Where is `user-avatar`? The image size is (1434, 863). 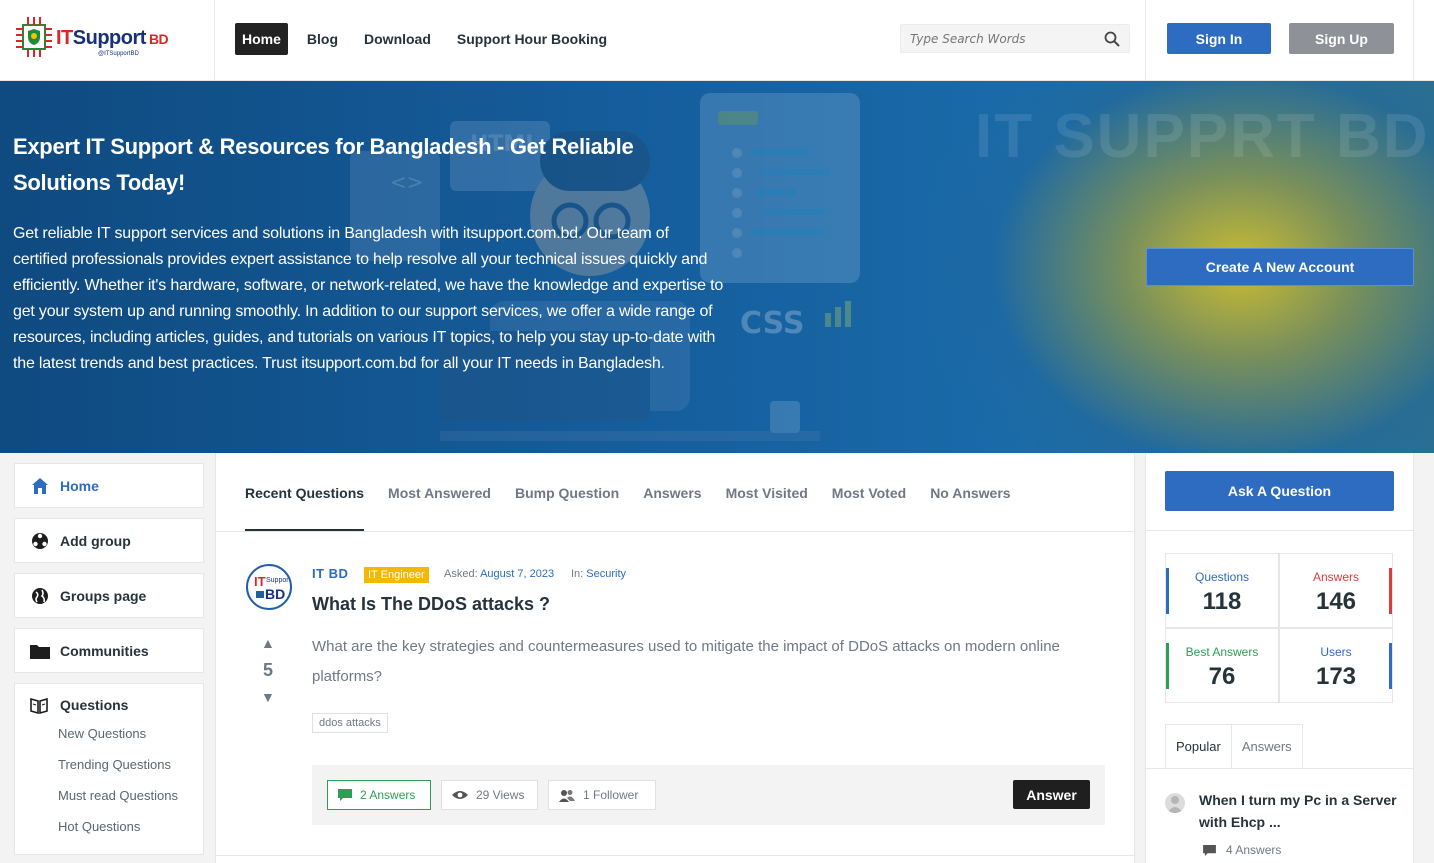
user-avatar is located at coordinates (1175, 803).